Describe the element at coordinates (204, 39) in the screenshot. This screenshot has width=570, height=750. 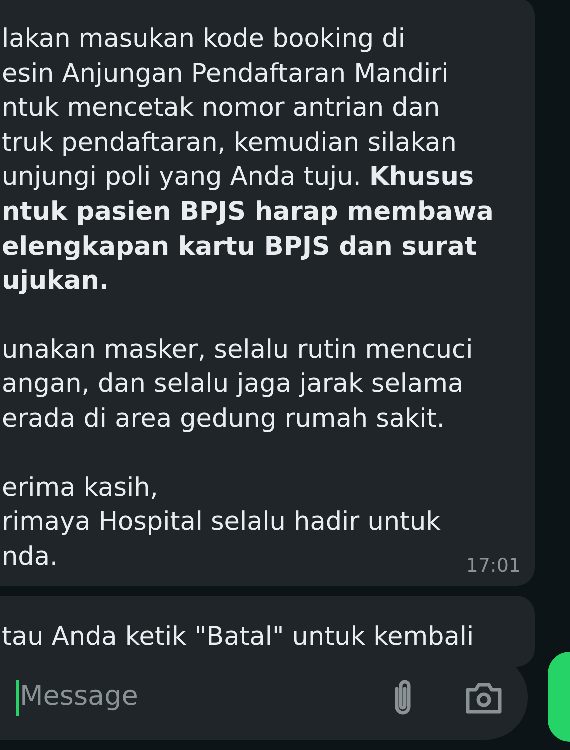
I see `message-text: lakan masukan kode booking di` at that location.